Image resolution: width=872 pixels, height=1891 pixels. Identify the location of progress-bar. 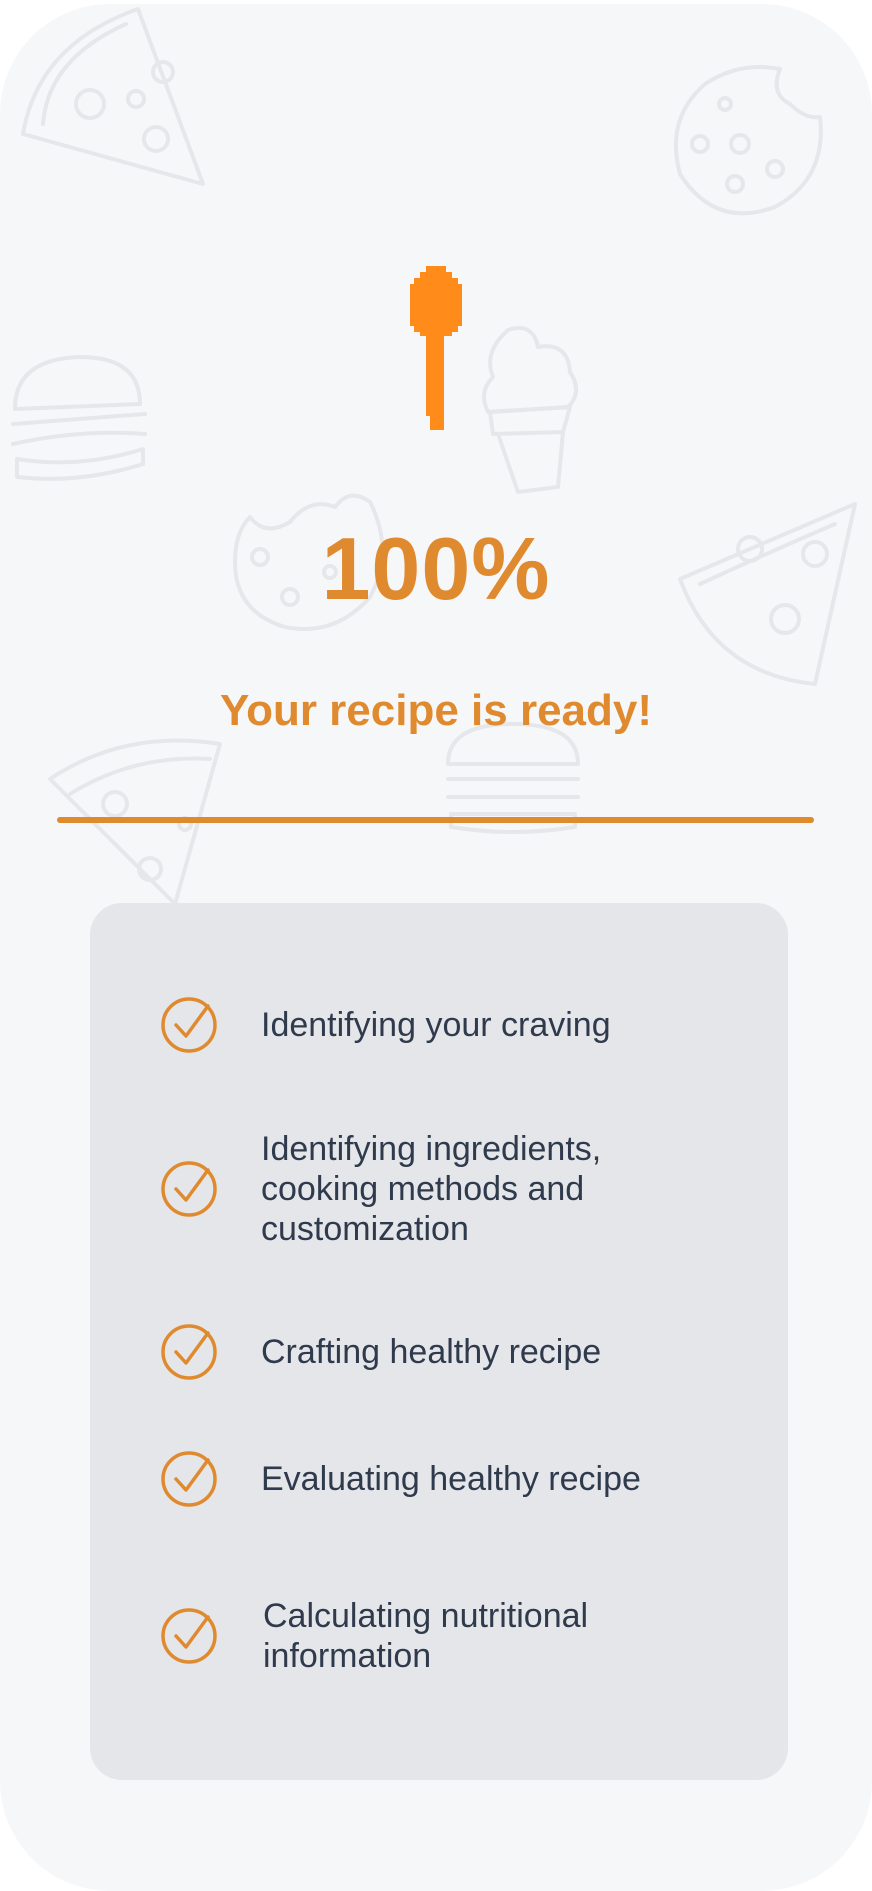
(435, 820).